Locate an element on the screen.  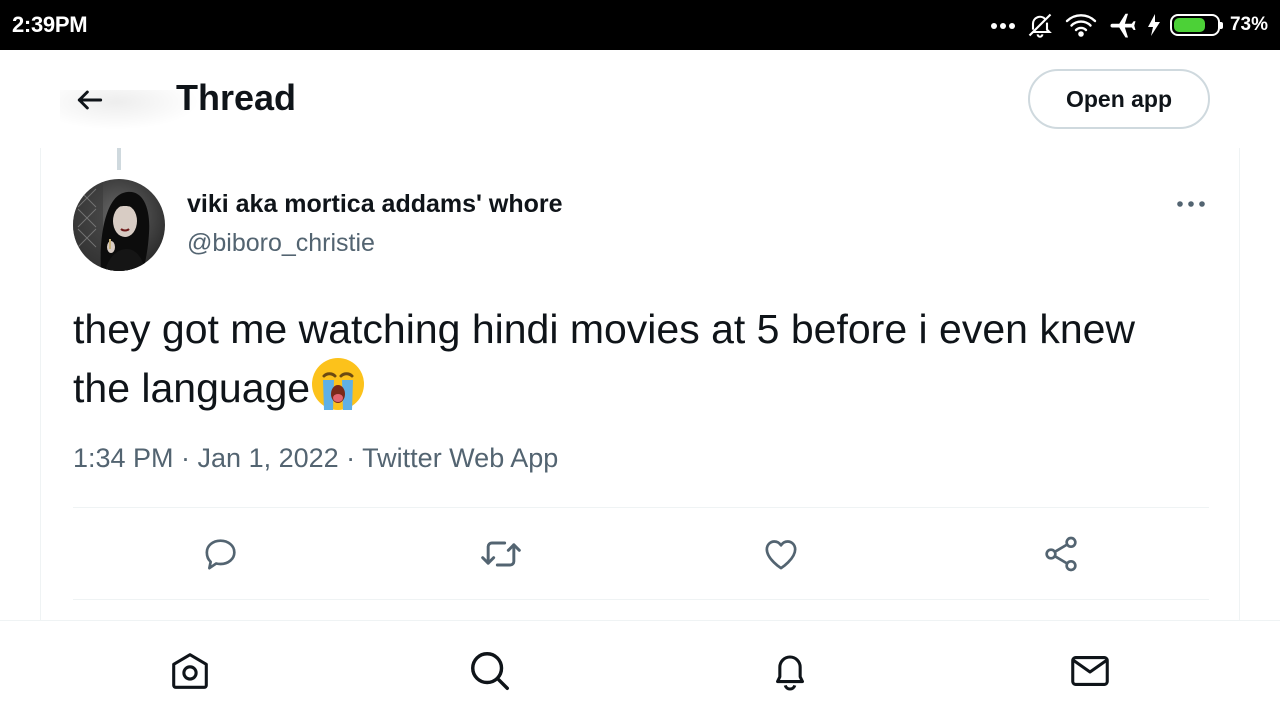
status-icons: 73% is located at coordinates (1129, 25).